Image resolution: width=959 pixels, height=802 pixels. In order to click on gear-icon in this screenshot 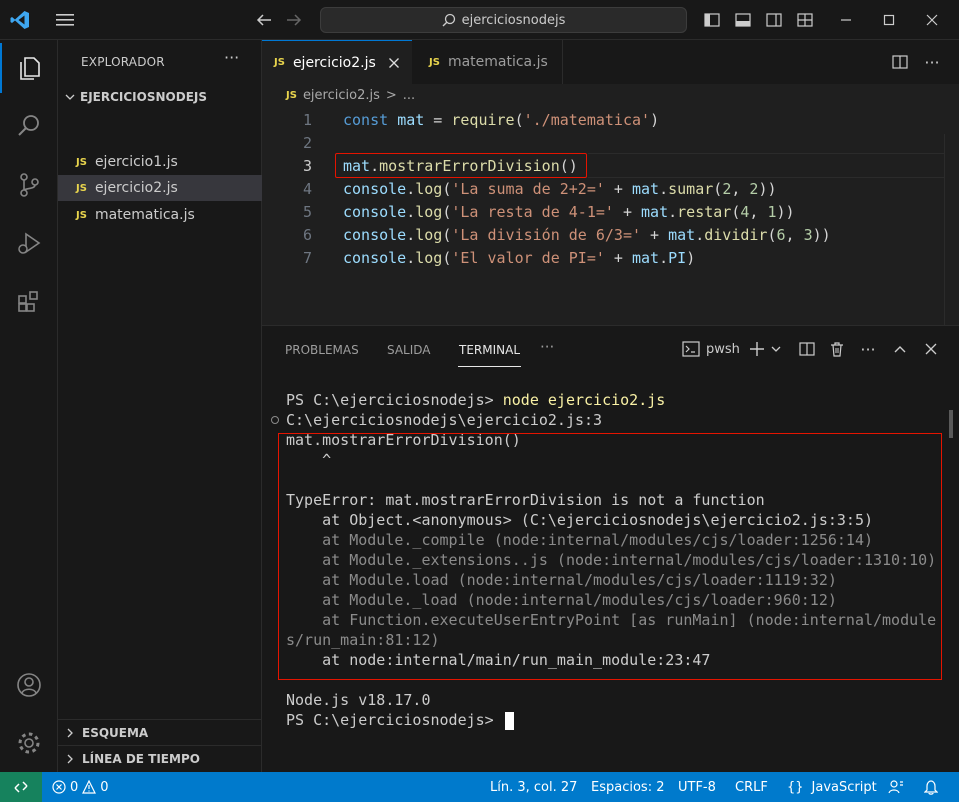, I will do `click(29, 743)`.